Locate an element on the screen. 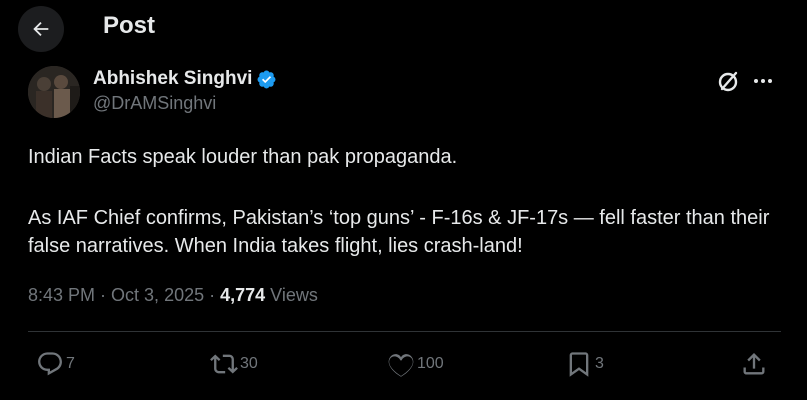 This screenshot has height=400, width=807. post-header: Post is located at coordinates (403, 28).